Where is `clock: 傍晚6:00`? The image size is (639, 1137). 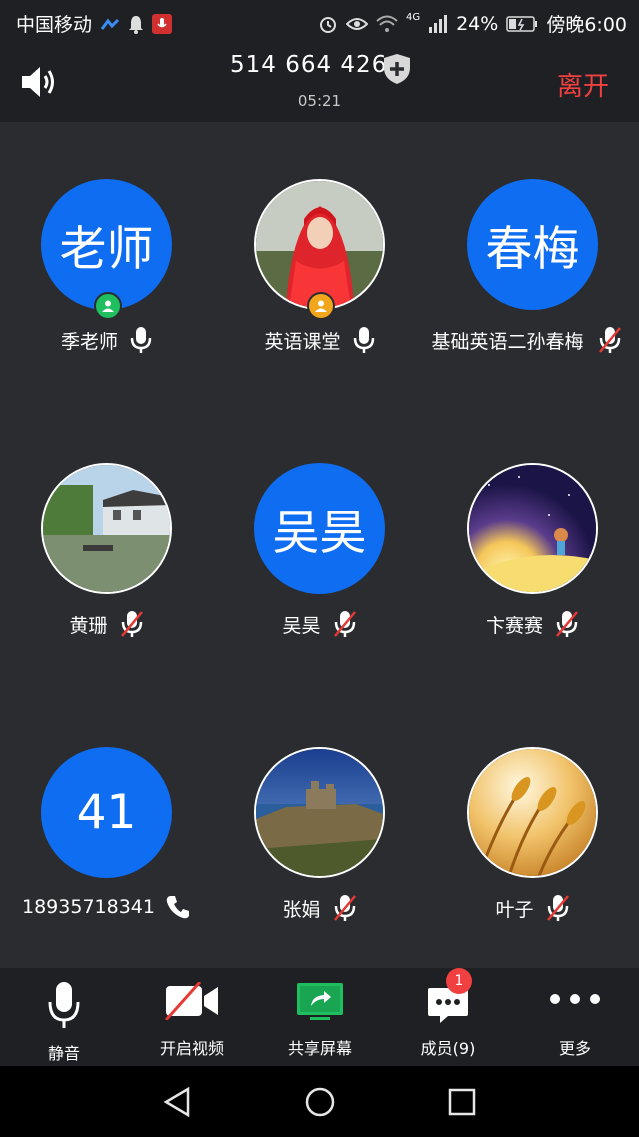
clock: 傍晚6:00 is located at coordinates (586, 25).